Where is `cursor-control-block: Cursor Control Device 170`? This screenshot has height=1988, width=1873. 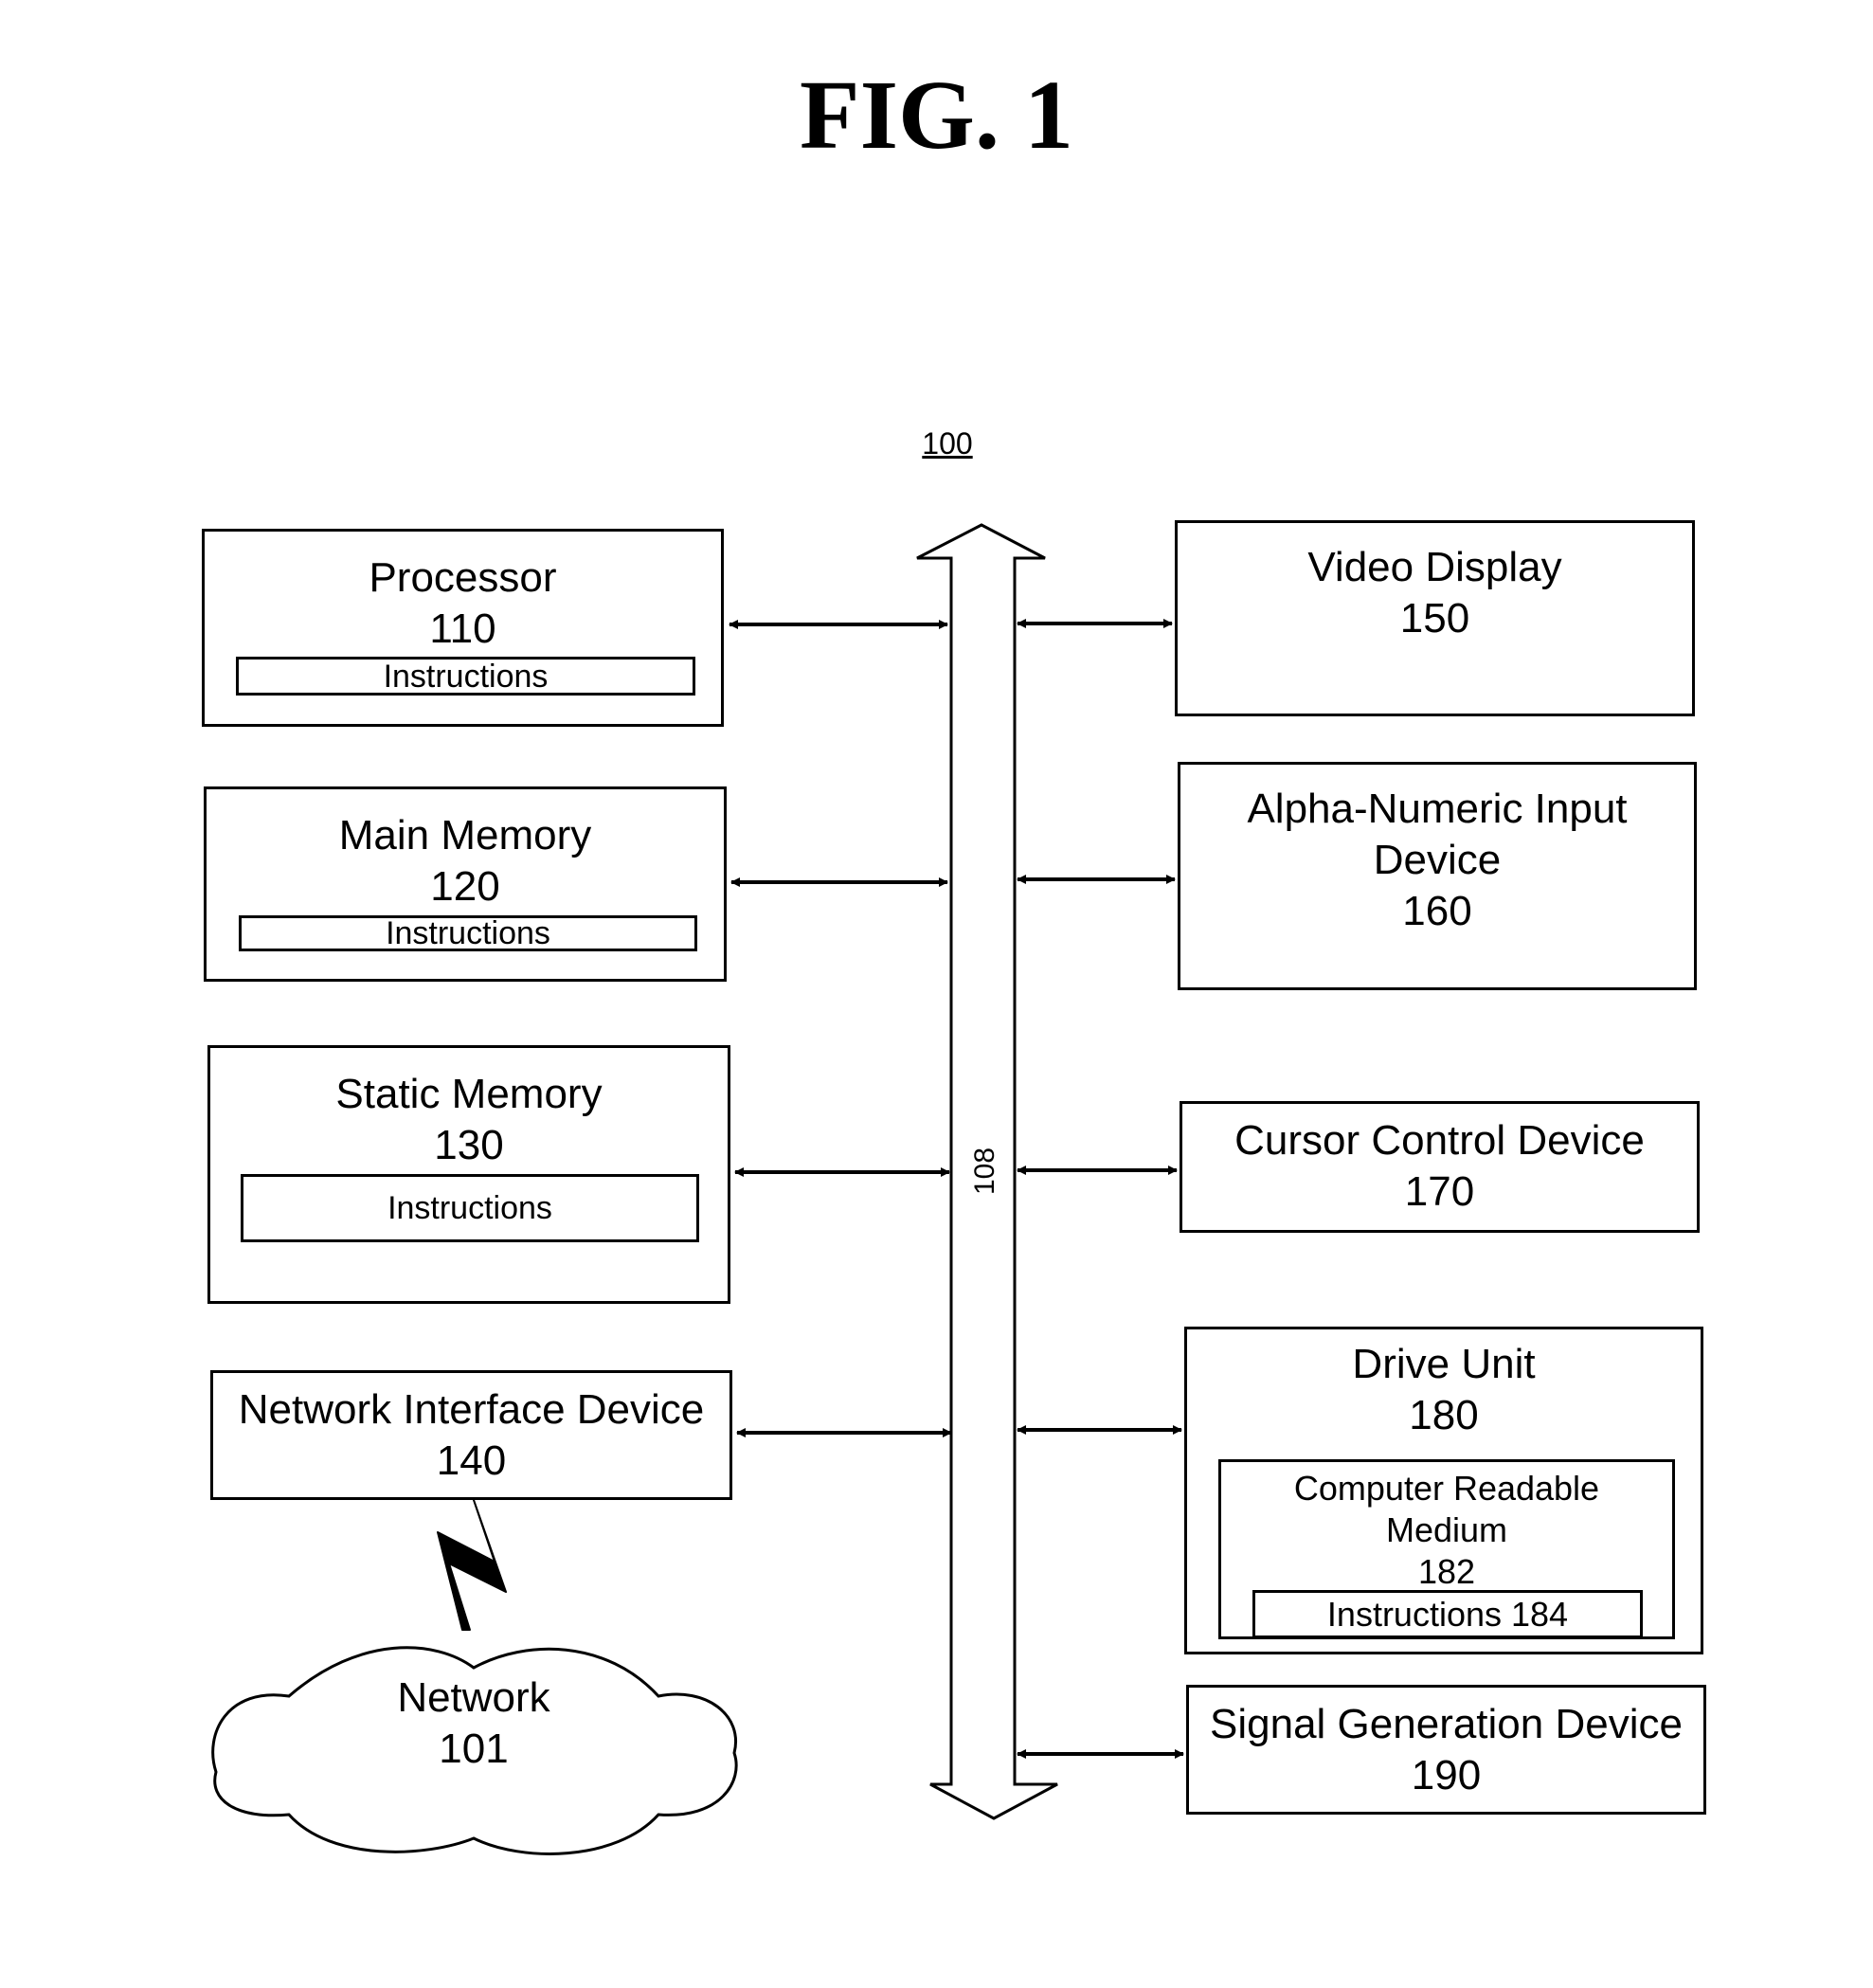
cursor-control-block: Cursor Control Device 170 is located at coordinates (1440, 1167).